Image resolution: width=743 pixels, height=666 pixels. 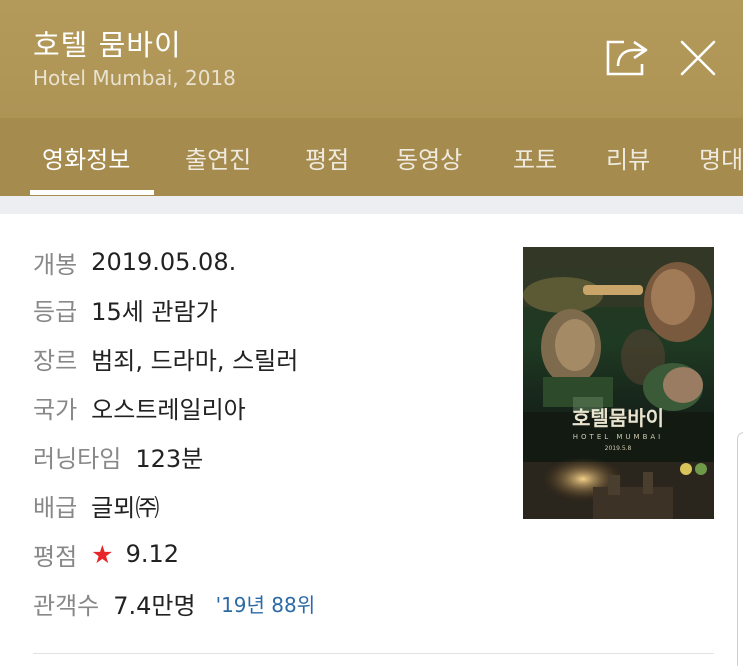 I want to click on audience-row: 관객수 7.4만명 '19년 88위, so click(x=174, y=603).